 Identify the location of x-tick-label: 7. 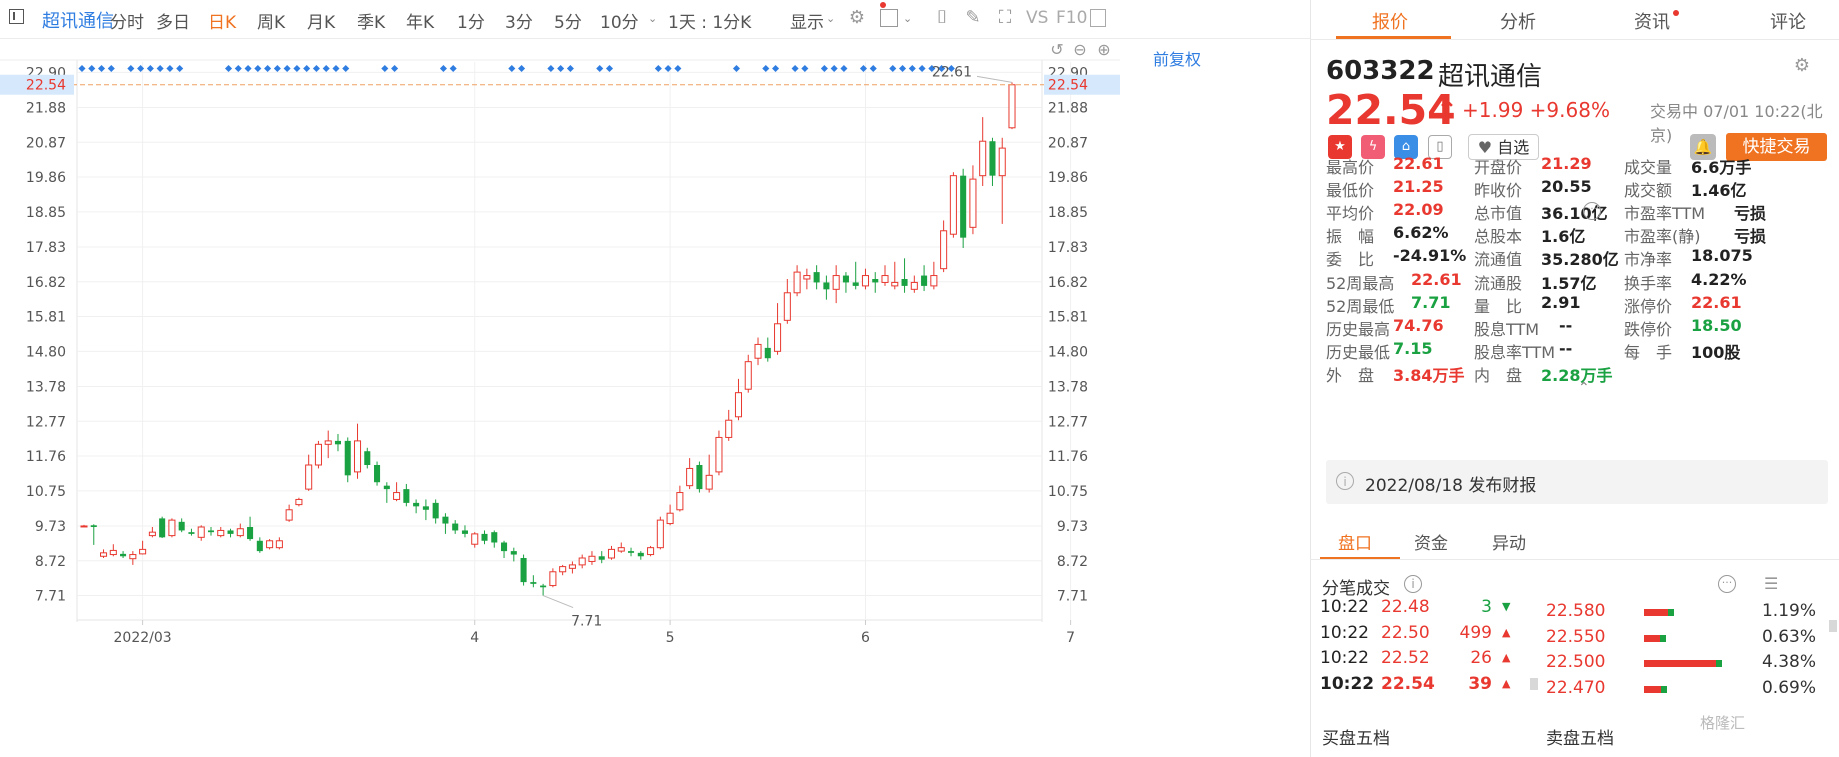
(1070, 638).